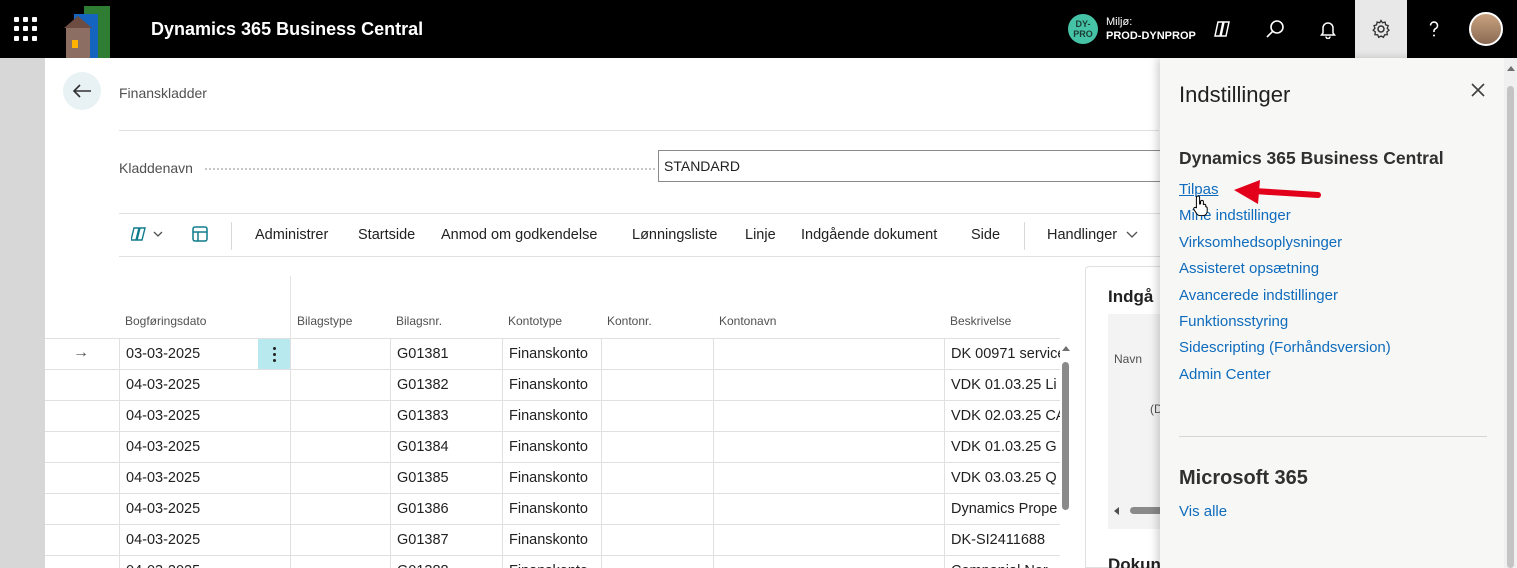  I want to click on cell-description: Companial Nor, so click(1002, 562).